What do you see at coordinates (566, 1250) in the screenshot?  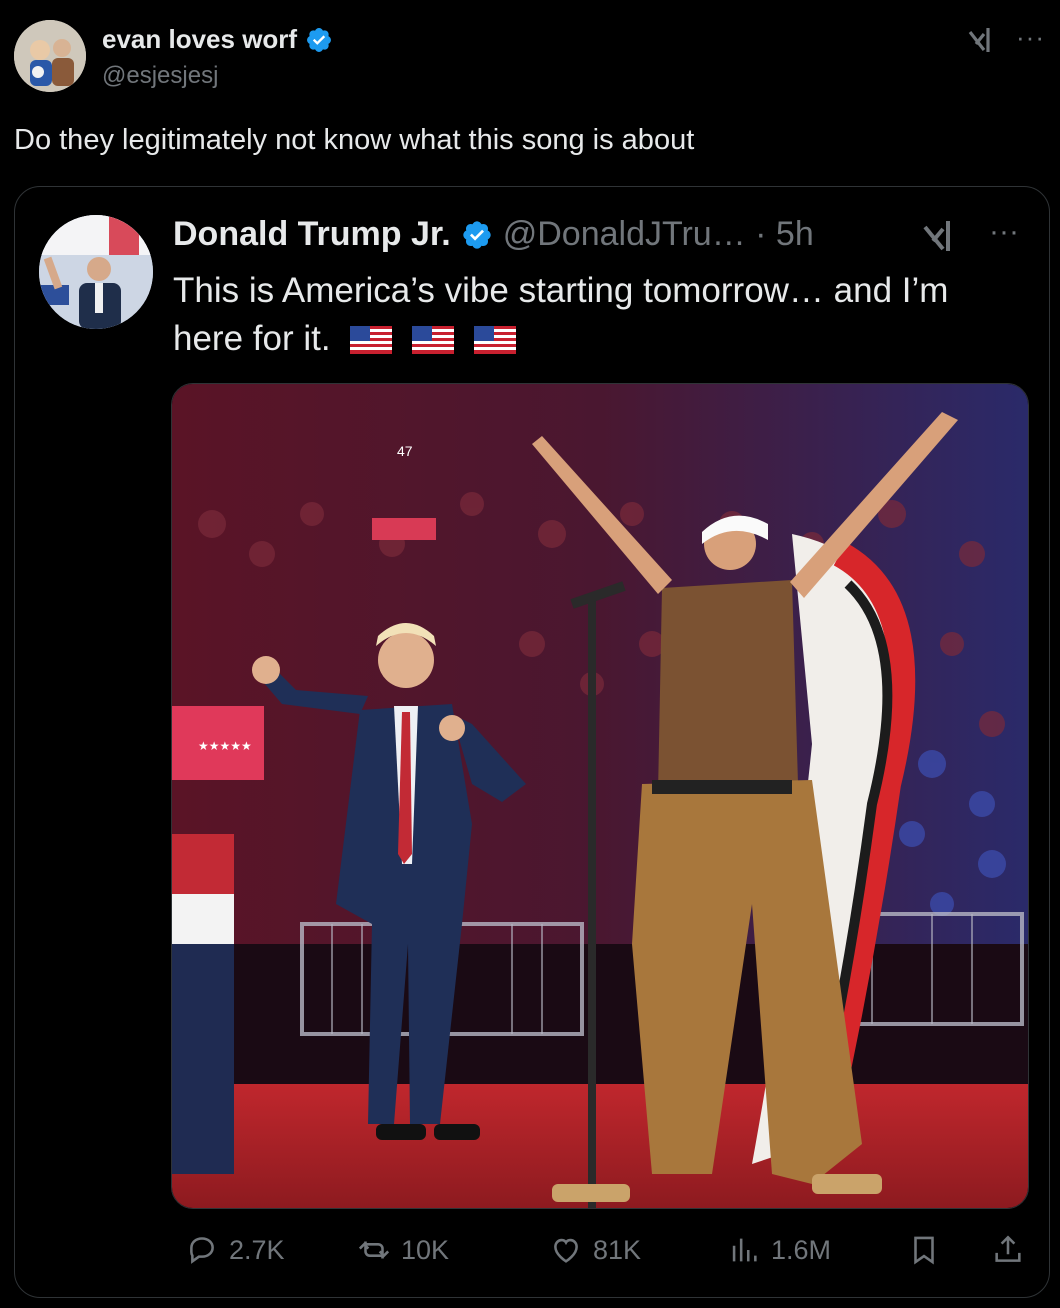 I see `like-icon` at bounding box center [566, 1250].